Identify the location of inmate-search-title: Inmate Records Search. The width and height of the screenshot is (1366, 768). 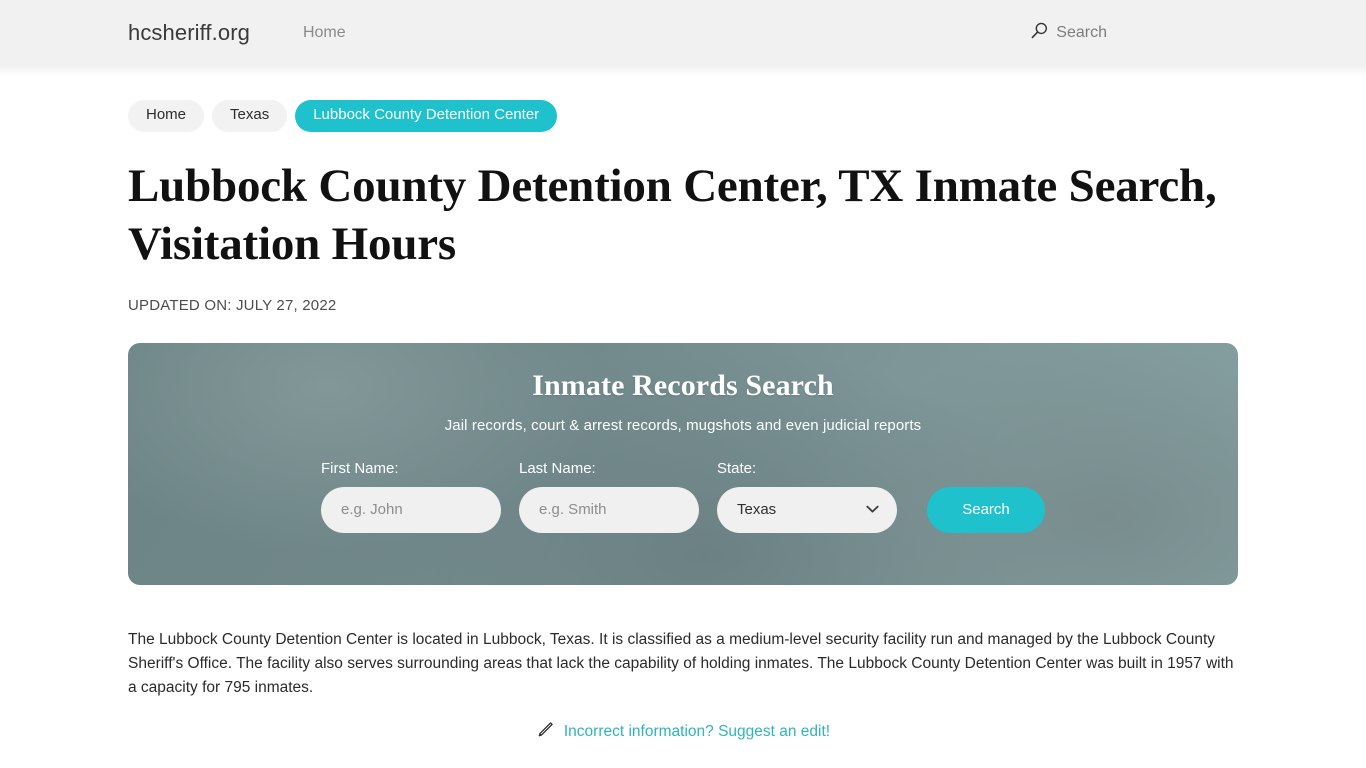
(683, 385).